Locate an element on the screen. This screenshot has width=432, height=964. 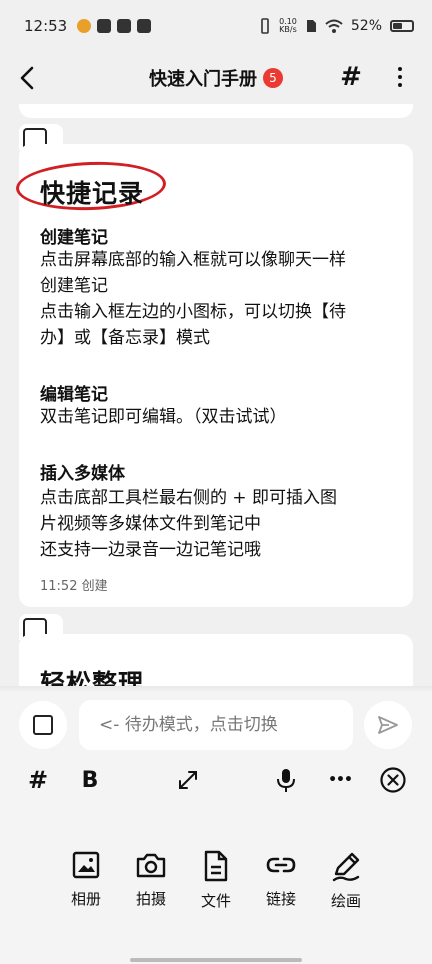
close-circle-icon is located at coordinates (393, 780).